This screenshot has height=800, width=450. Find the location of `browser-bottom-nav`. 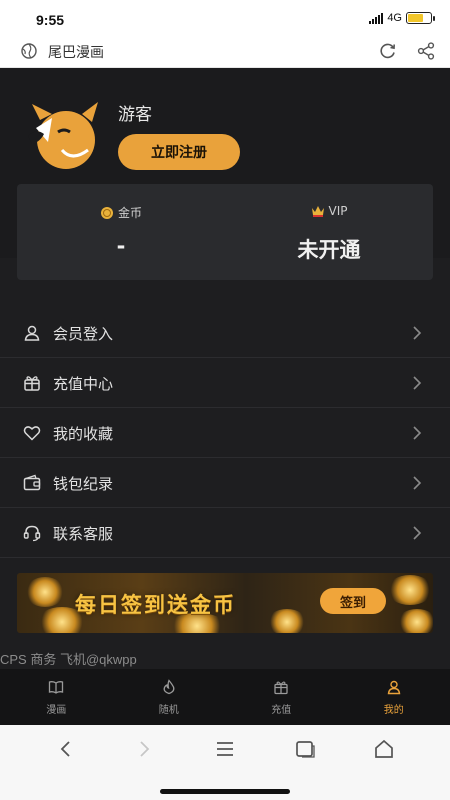

browser-bottom-nav is located at coordinates (225, 762).